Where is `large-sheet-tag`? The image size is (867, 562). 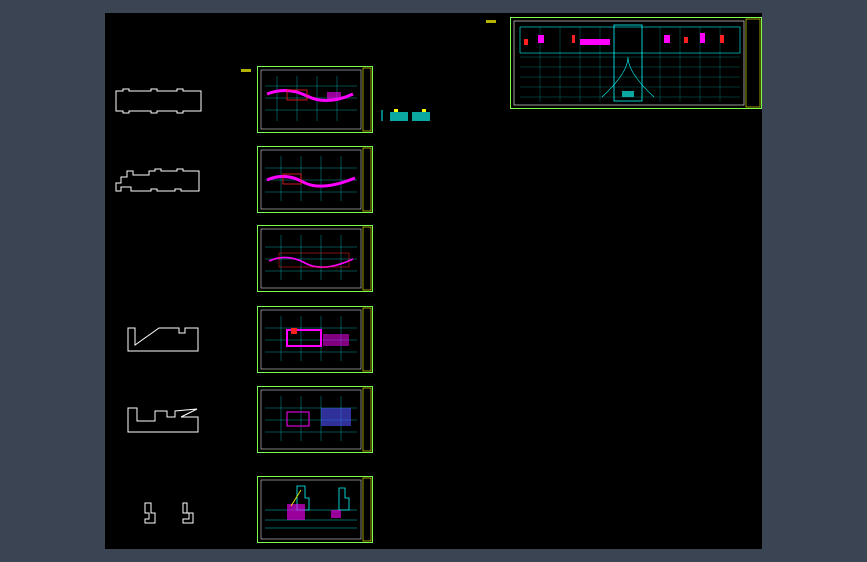 large-sheet-tag is located at coordinates (491, 21).